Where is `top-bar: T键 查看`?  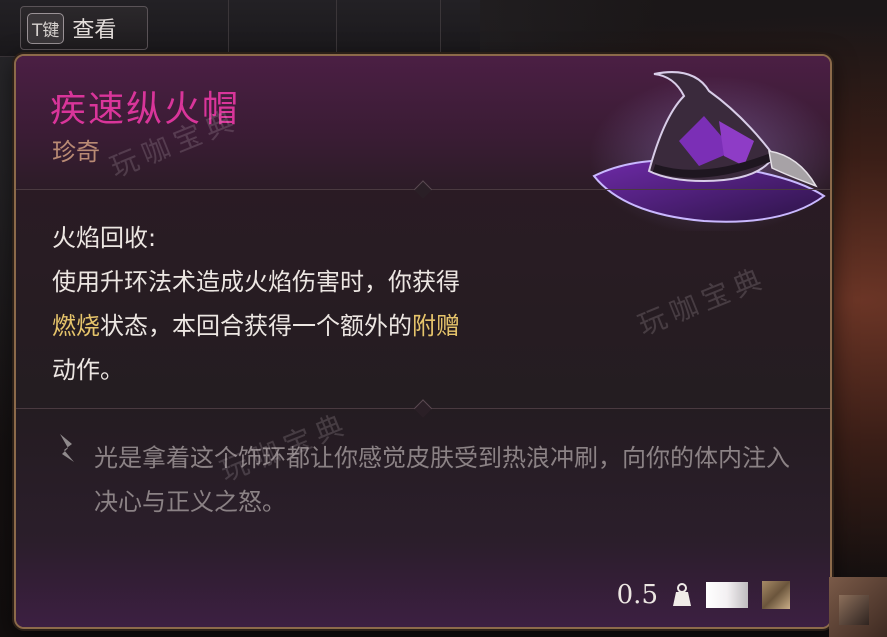
top-bar: T键 查看 is located at coordinates (240, 28).